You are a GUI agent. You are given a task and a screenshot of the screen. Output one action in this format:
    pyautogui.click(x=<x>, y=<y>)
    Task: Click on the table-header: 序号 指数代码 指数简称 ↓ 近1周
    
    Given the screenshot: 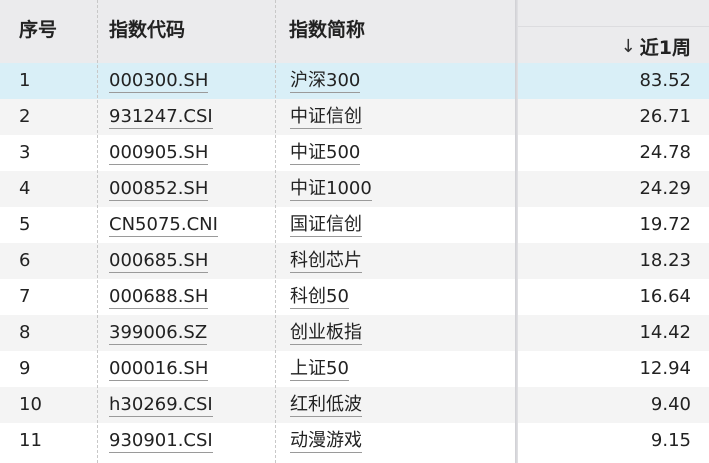 What is the action you would take?
    pyautogui.click(x=354, y=31)
    